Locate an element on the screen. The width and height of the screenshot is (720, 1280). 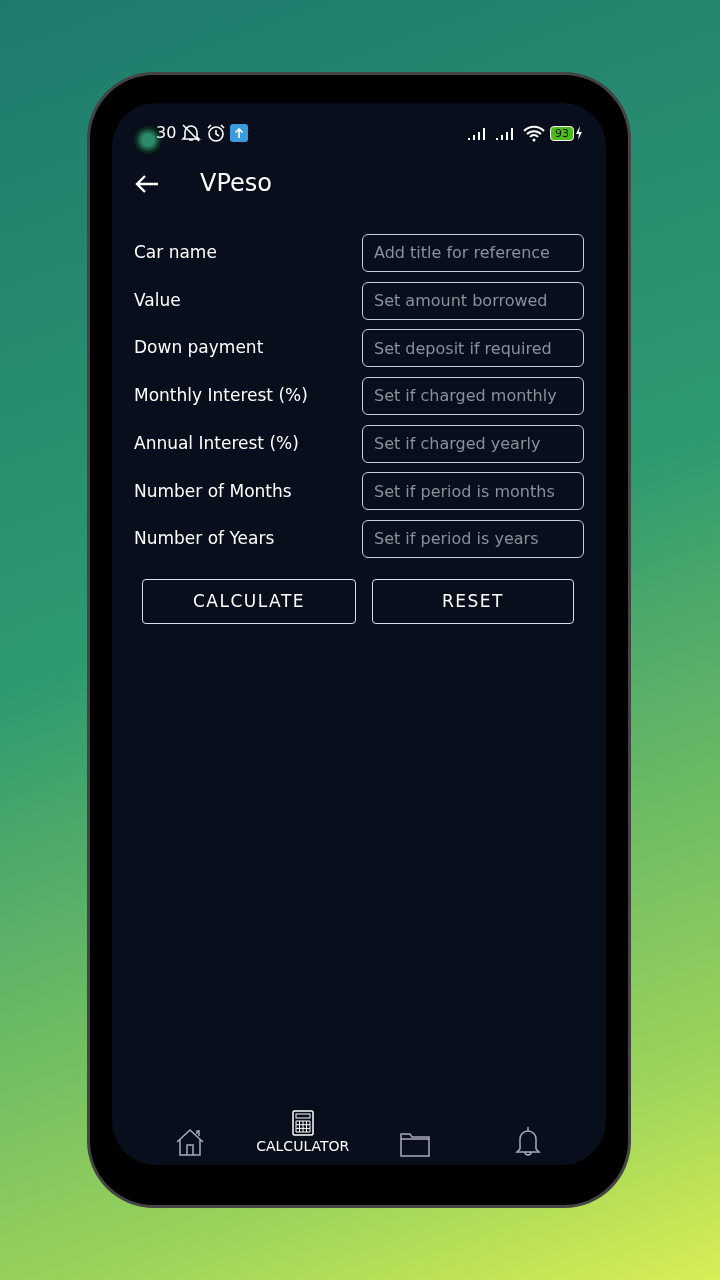
bell-icon is located at coordinates (527, 1141).